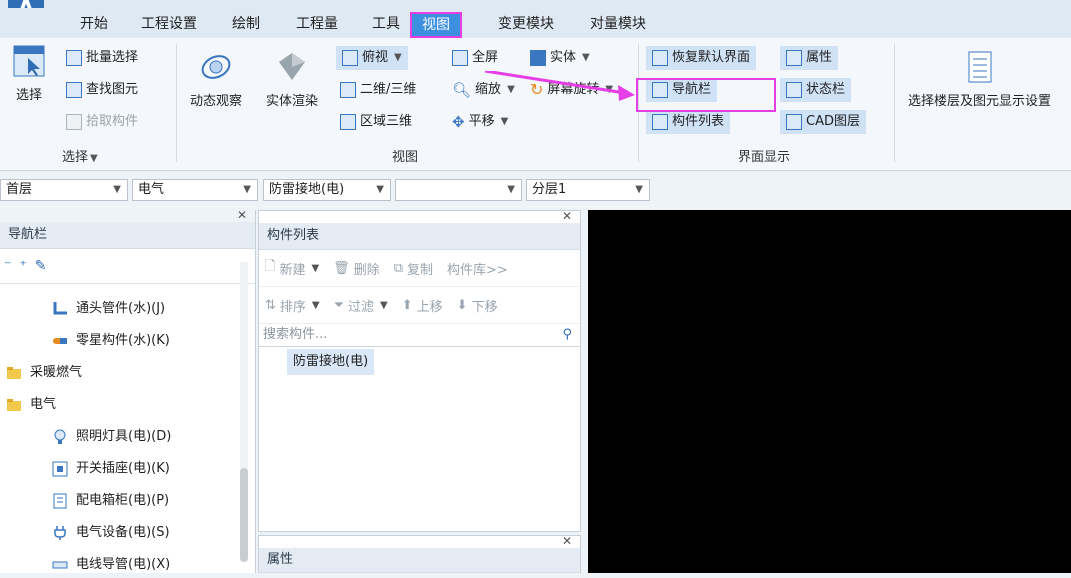  I want to click on tab-draw: 绘制, so click(246, 24).